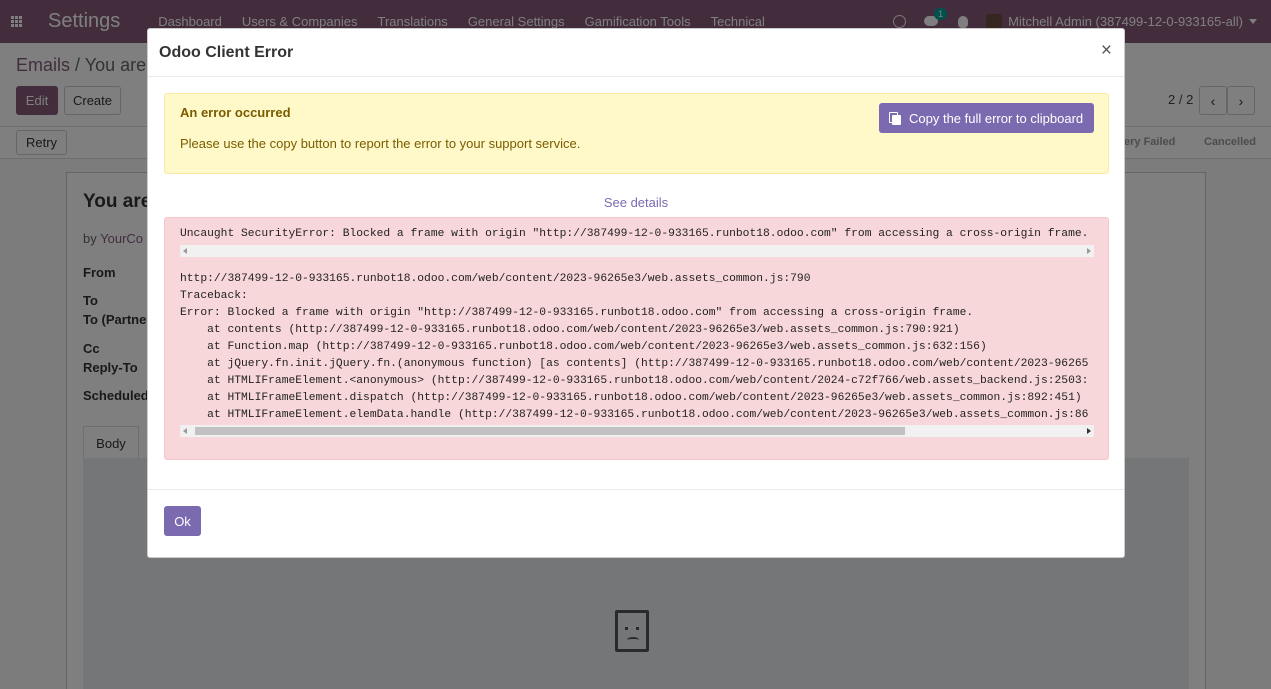 The width and height of the screenshot is (1271, 689). I want to click on copy-error-button: Copy the full error to clipboard, so click(986, 118).